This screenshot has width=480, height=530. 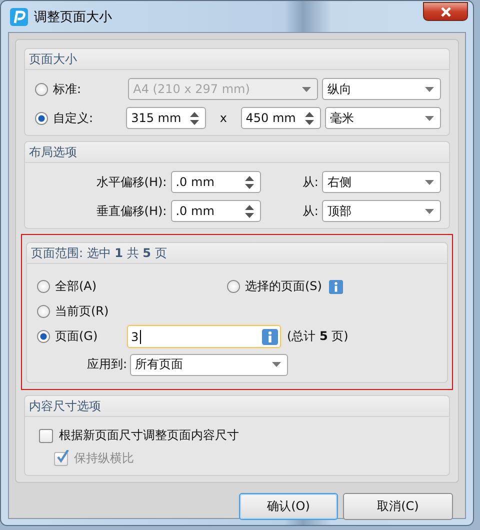 What do you see at coordinates (76, 286) in the screenshot?
I see `radio-label: 全部(A)` at bounding box center [76, 286].